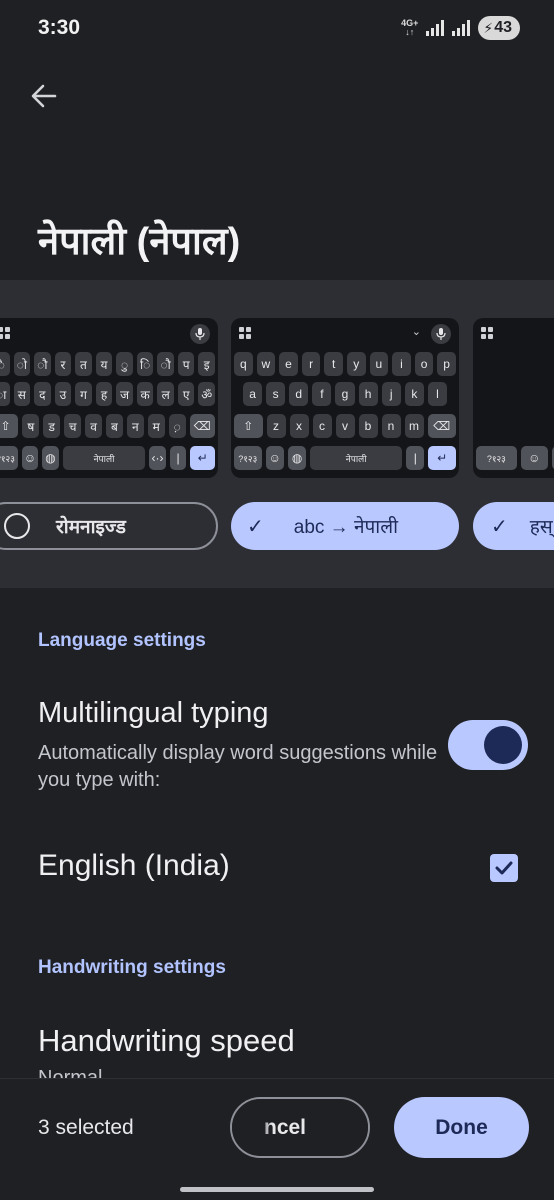 This screenshot has width=554, height=1200. What do you see at coordinates (83, 394) in the screenshot?
I see `key: ग` at bounding box center [83, 394].